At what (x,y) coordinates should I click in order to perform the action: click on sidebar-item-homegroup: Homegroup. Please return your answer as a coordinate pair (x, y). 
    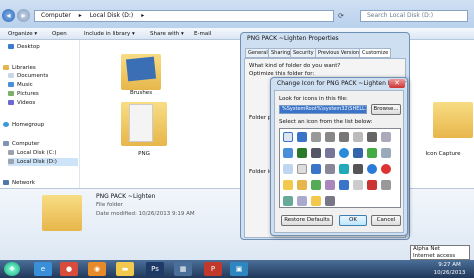
    Looking at the image, I should click on (23, 125).